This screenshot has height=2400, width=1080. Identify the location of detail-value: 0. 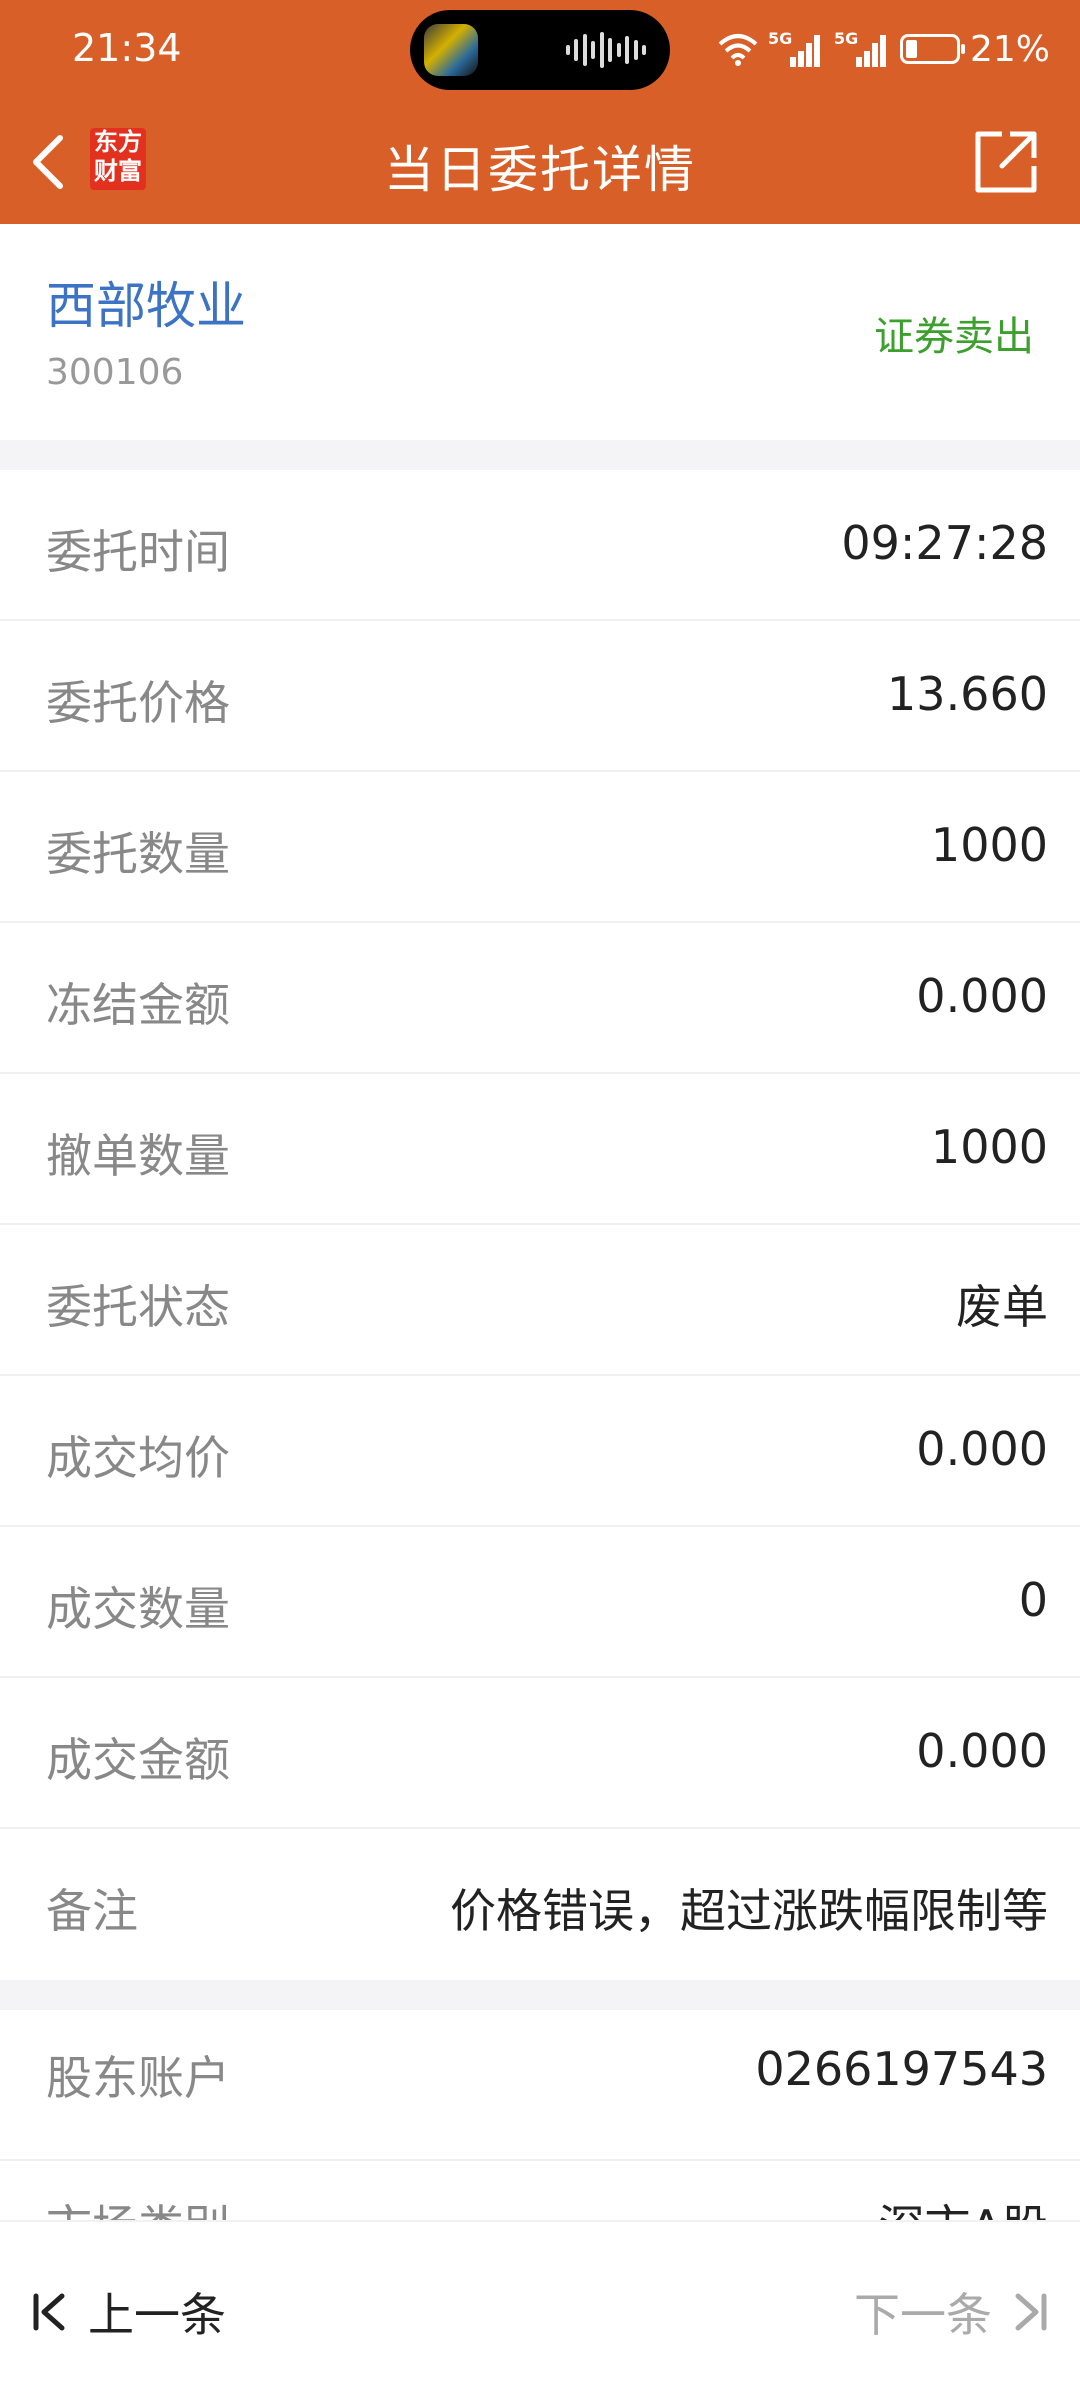
(1033, 1600).